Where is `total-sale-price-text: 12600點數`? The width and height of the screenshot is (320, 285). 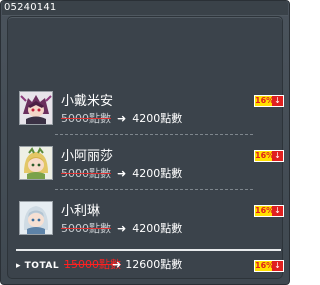 total-sale-price-text: 12600點數 is located at coordinates (154, 264).